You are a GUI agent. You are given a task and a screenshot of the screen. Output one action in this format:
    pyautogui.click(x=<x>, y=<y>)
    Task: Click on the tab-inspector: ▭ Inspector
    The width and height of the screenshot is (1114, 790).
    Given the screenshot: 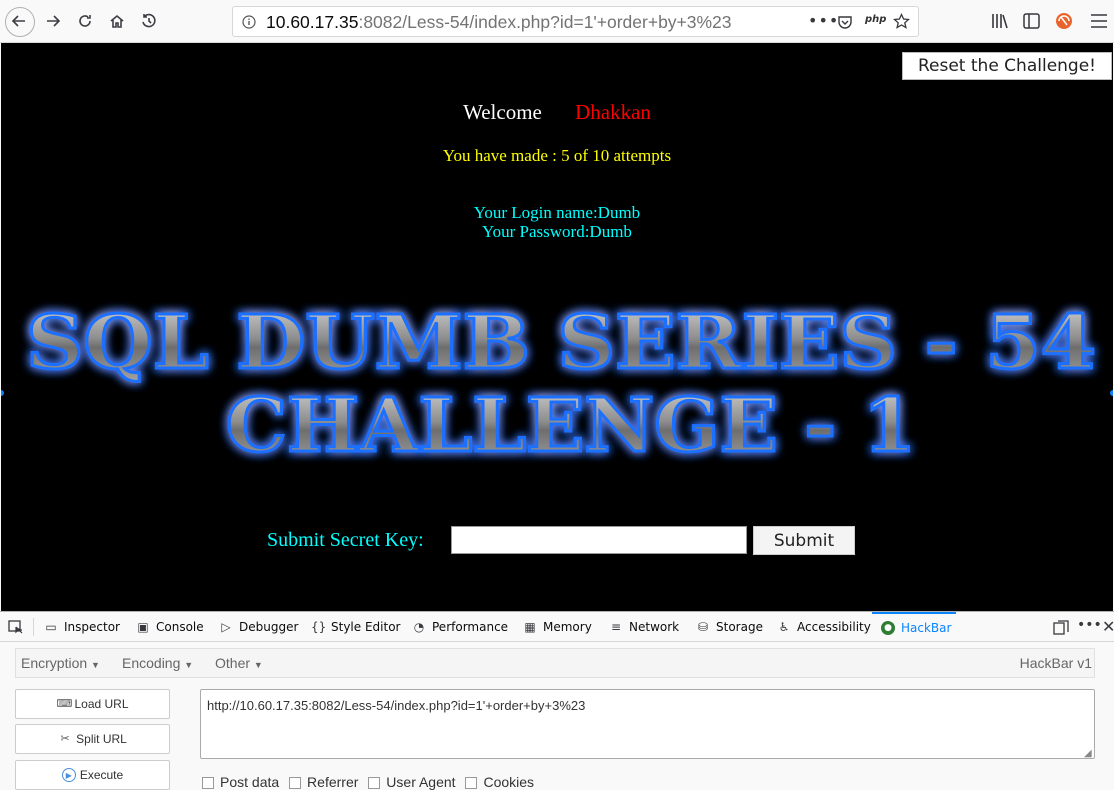 What is the action you would take?
    pyautogui.click(x=82, y=627)
    